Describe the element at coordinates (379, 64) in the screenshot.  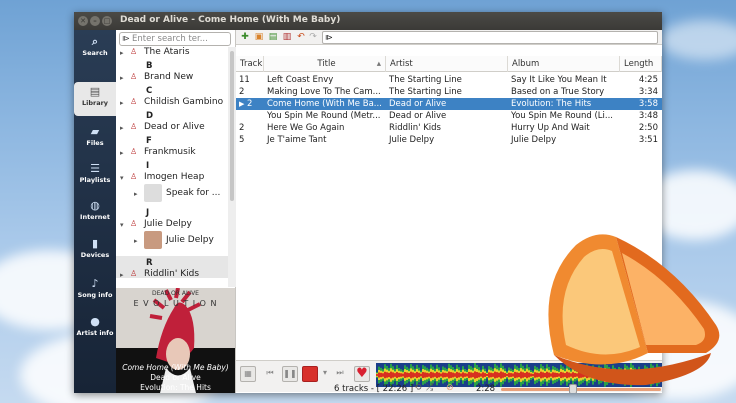
I see `sort-arrow-icon: ▴` at that location.